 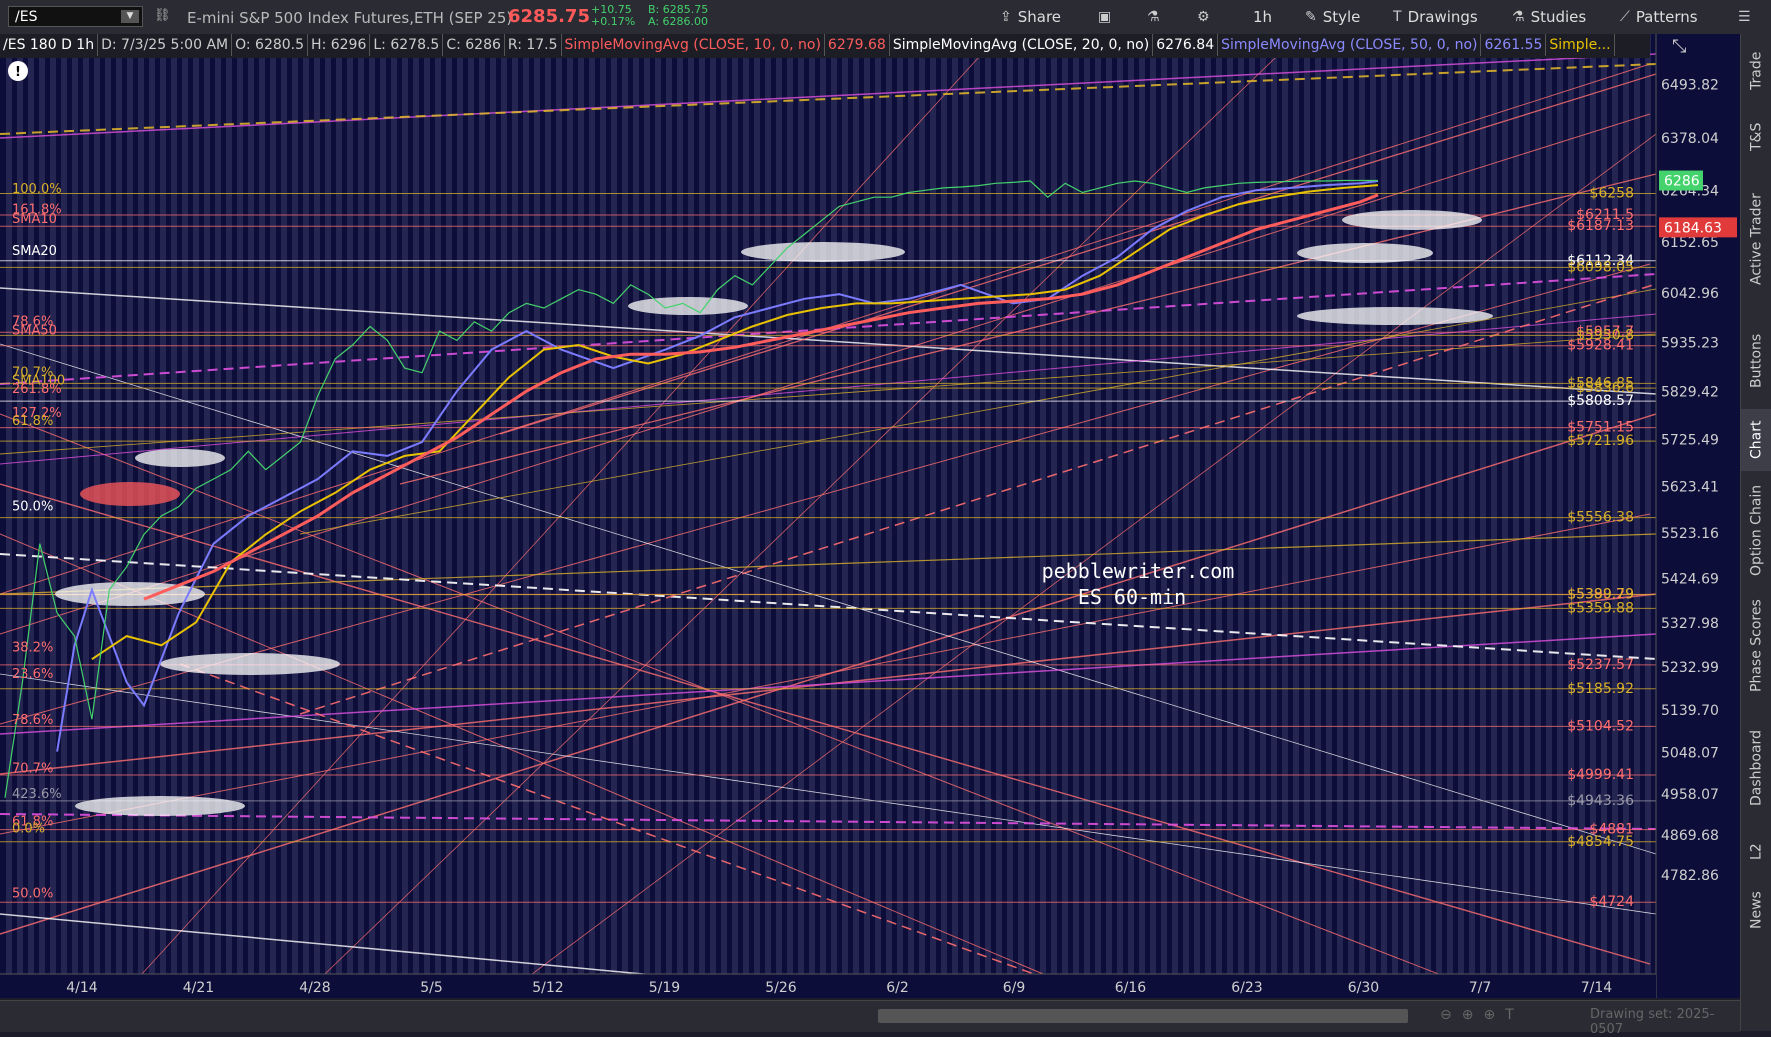 What do you see at coordinates (1756, 768) in the screenshot?
I see `tab-dashboard: Dashboard` at bounding box center [1756, 768].